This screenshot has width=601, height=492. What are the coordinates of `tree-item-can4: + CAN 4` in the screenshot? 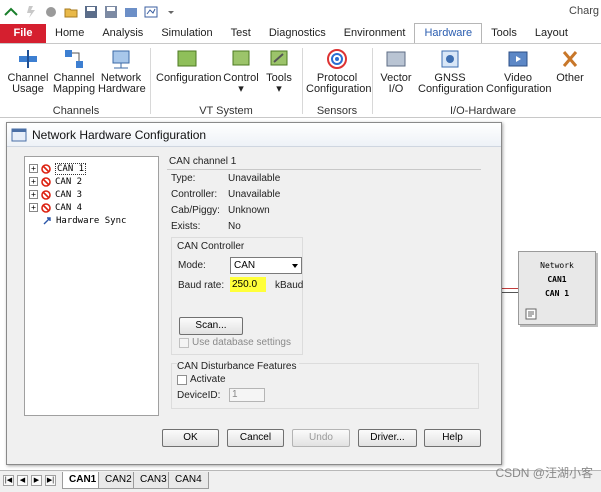 It's located at (55, 207).